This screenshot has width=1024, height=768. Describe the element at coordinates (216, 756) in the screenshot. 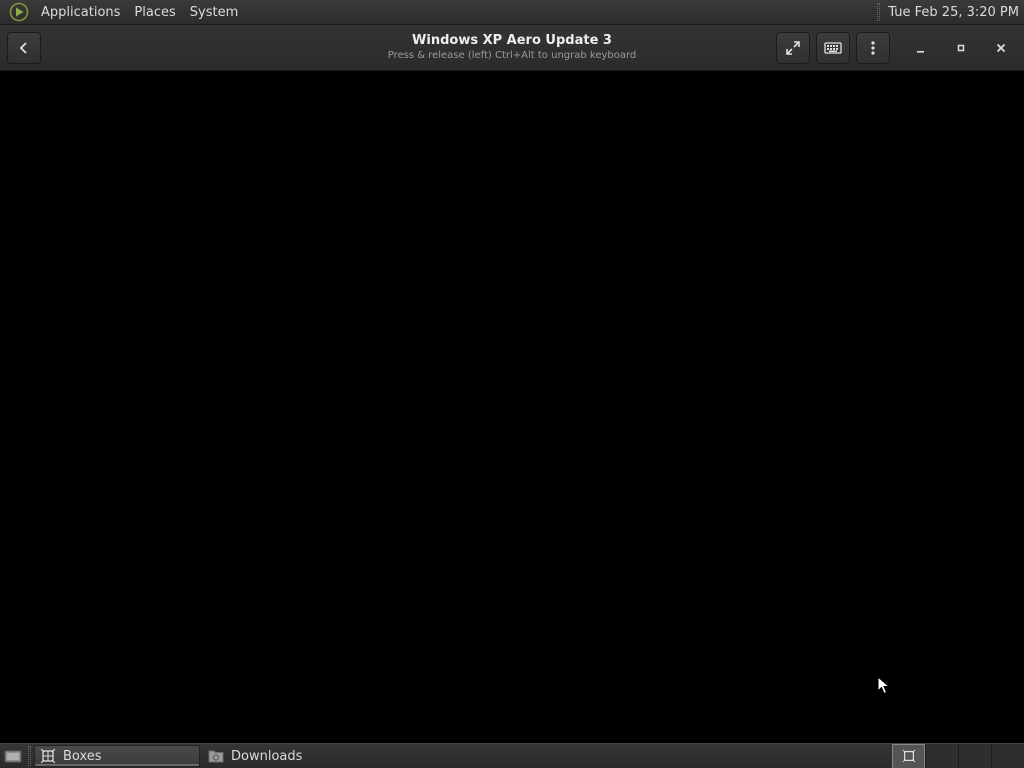

I see `folder-icon` at that location.